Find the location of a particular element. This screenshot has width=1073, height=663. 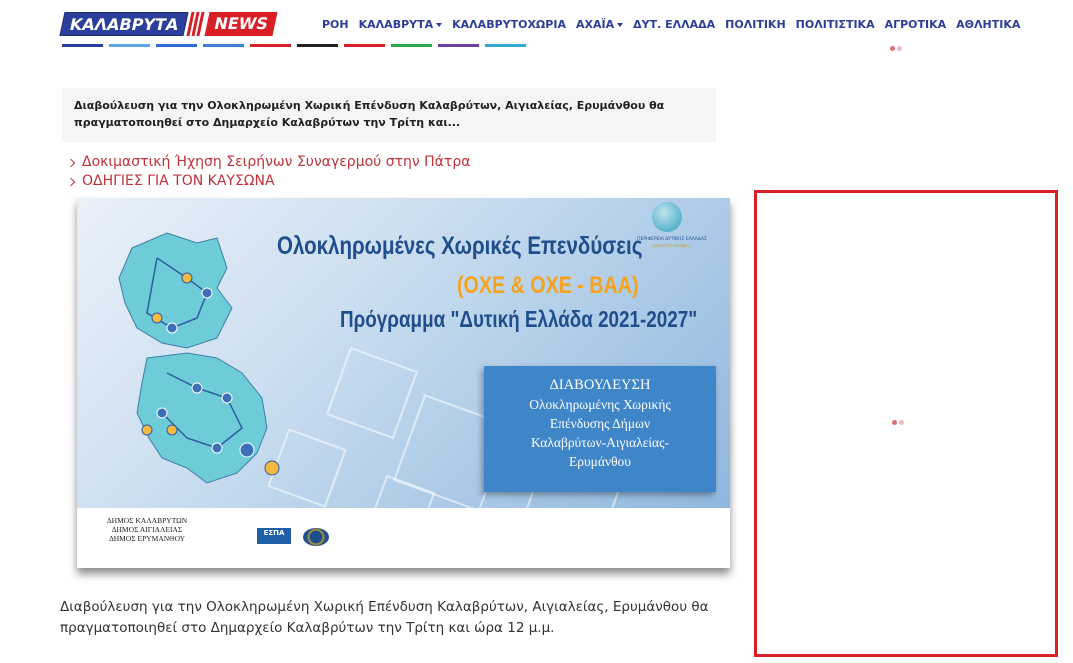

consultation-line: Ερυμάνθου is located at coordinates (600, 461).